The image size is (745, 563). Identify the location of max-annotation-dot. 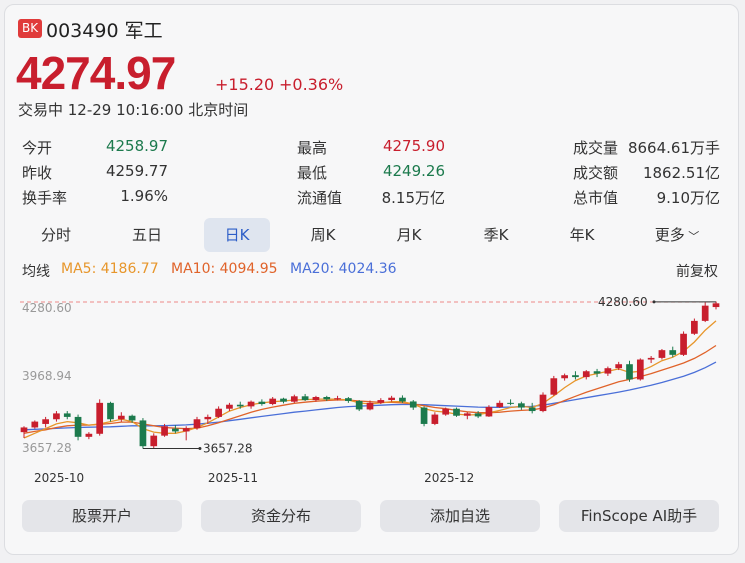
(654, 302).